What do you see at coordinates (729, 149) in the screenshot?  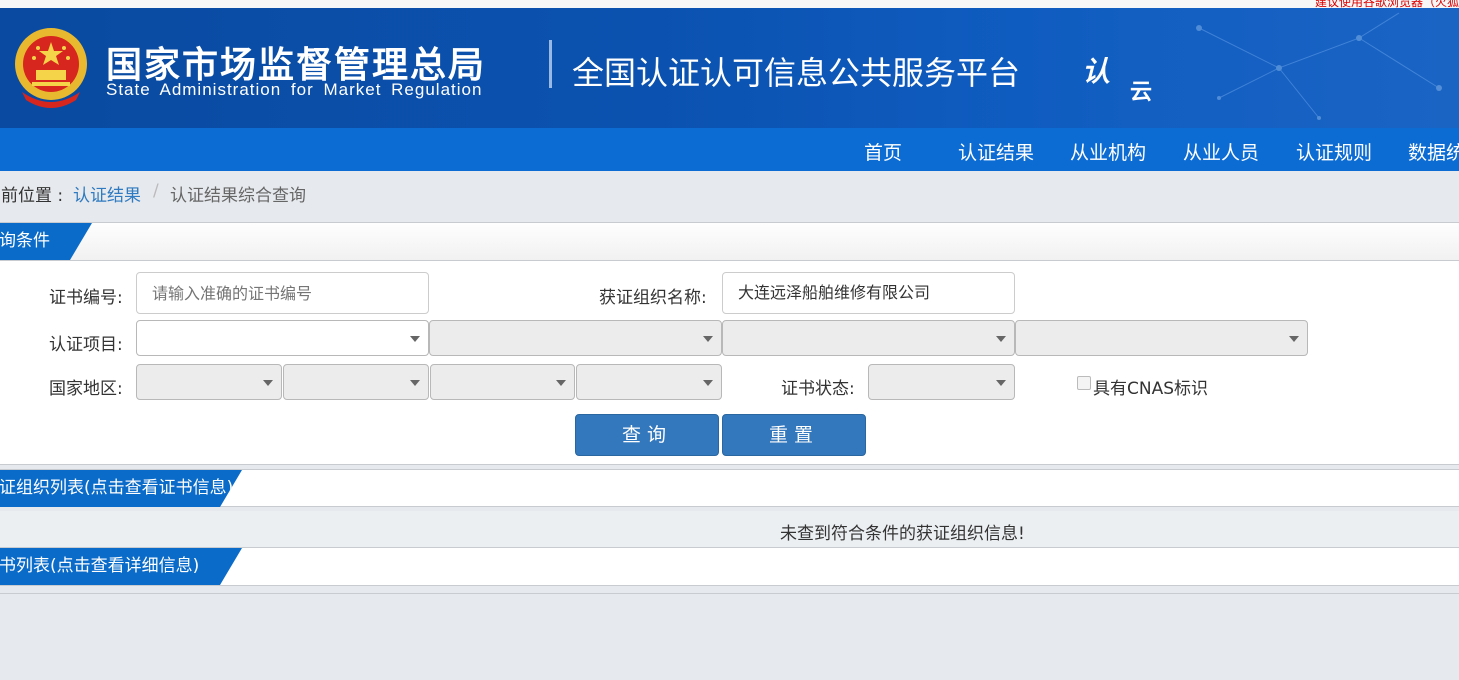 I see `main-nav: 首页 认证结果 从业机构 从业人员 认证规则 数据统` at bounding box center [729, 149].